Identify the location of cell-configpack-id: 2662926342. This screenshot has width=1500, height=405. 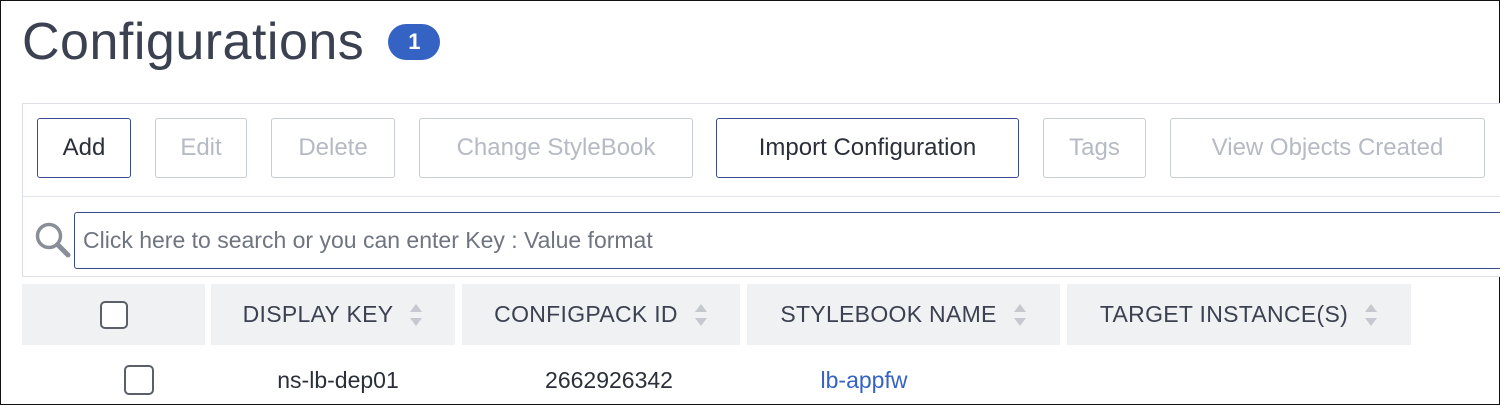
(609, 379).